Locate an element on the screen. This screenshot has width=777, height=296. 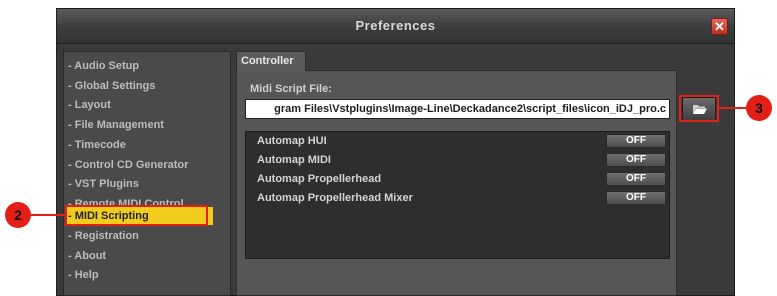
automap-midi-label: Automap MIDI is located at coordinates (294, 160).